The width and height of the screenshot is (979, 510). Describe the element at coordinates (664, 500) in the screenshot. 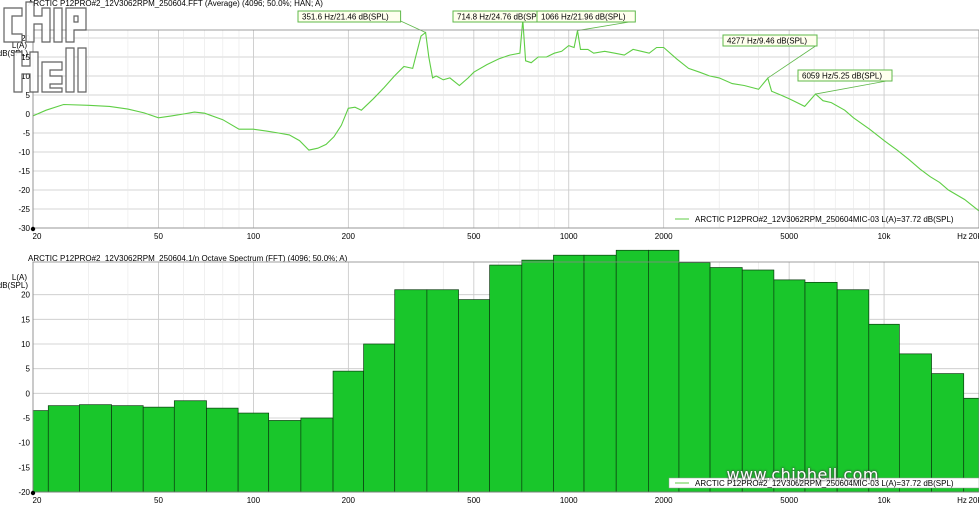

I see `x-tick-label: 2000` at that location.